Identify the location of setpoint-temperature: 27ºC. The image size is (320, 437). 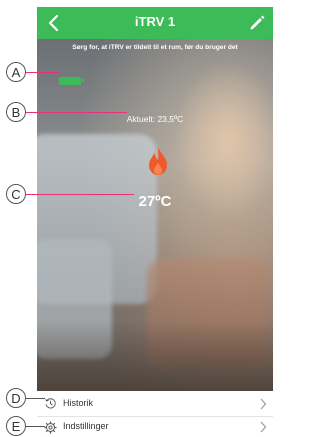
(155, 201).